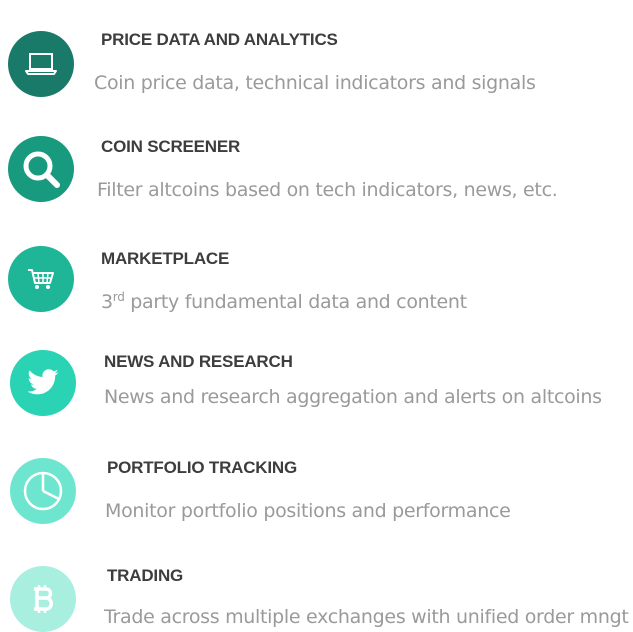 This screenshot has height=632, width=633. I want to click on twitter-bird-icon, so click(43, 383).